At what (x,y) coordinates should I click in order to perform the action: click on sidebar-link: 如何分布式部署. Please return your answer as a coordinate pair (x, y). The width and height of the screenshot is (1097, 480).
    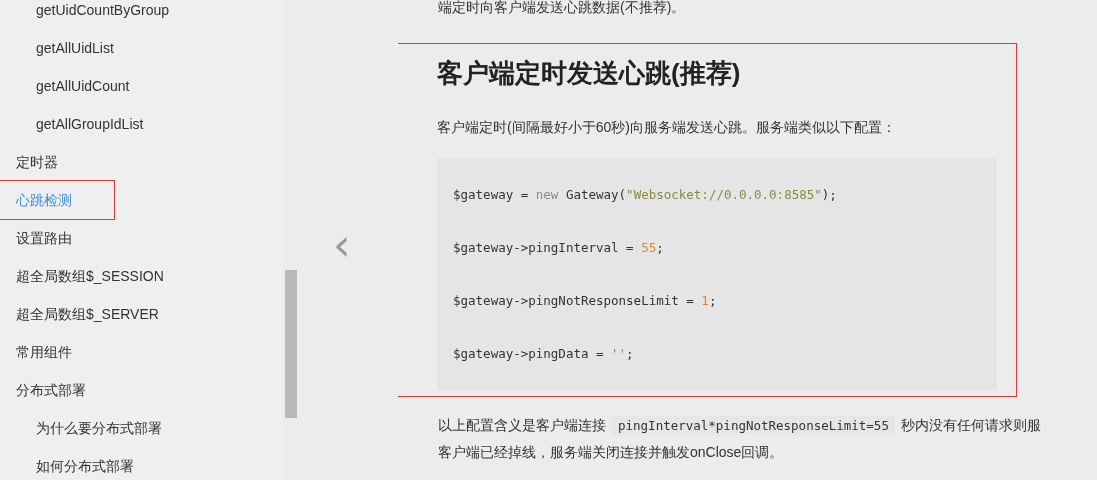
    Looking at the image, I should click on (67, 463).